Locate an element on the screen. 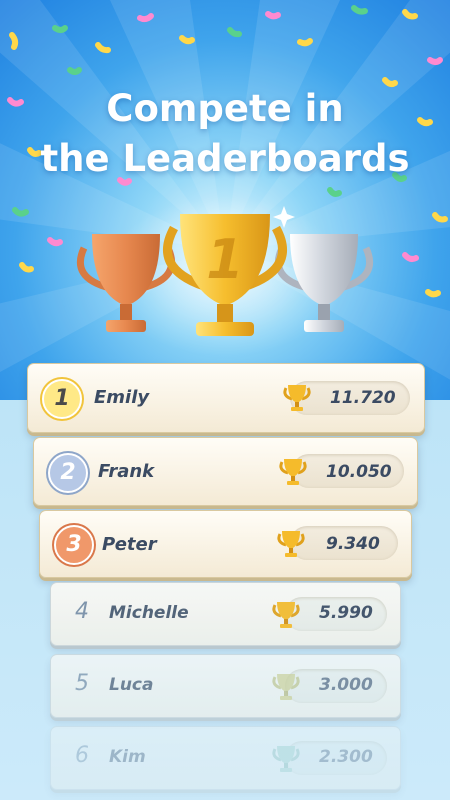 This screenshot has width=450, height=800. title-line-1: Compete in is located at coordinates (225, 108).